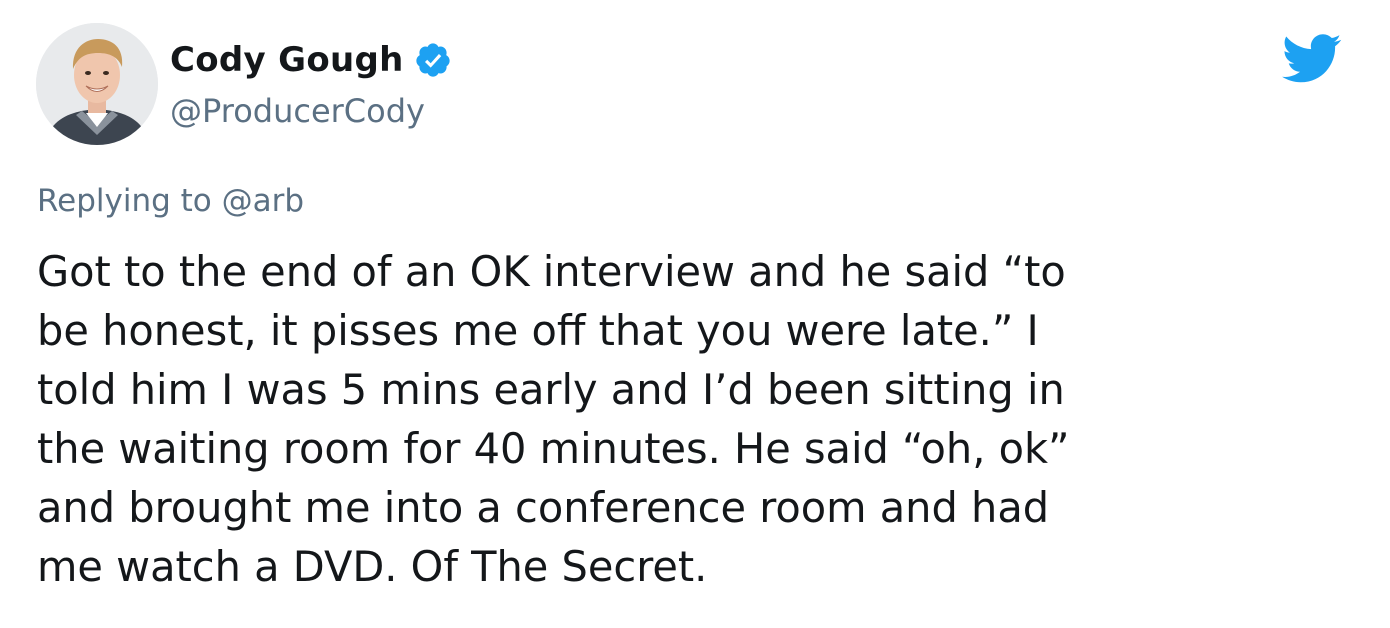 The height and width of the screenshot is (628, 1390). Describe the element at coordinates (287, 60) in the screenshot. I see `display-name: Cody Gough` at that location.